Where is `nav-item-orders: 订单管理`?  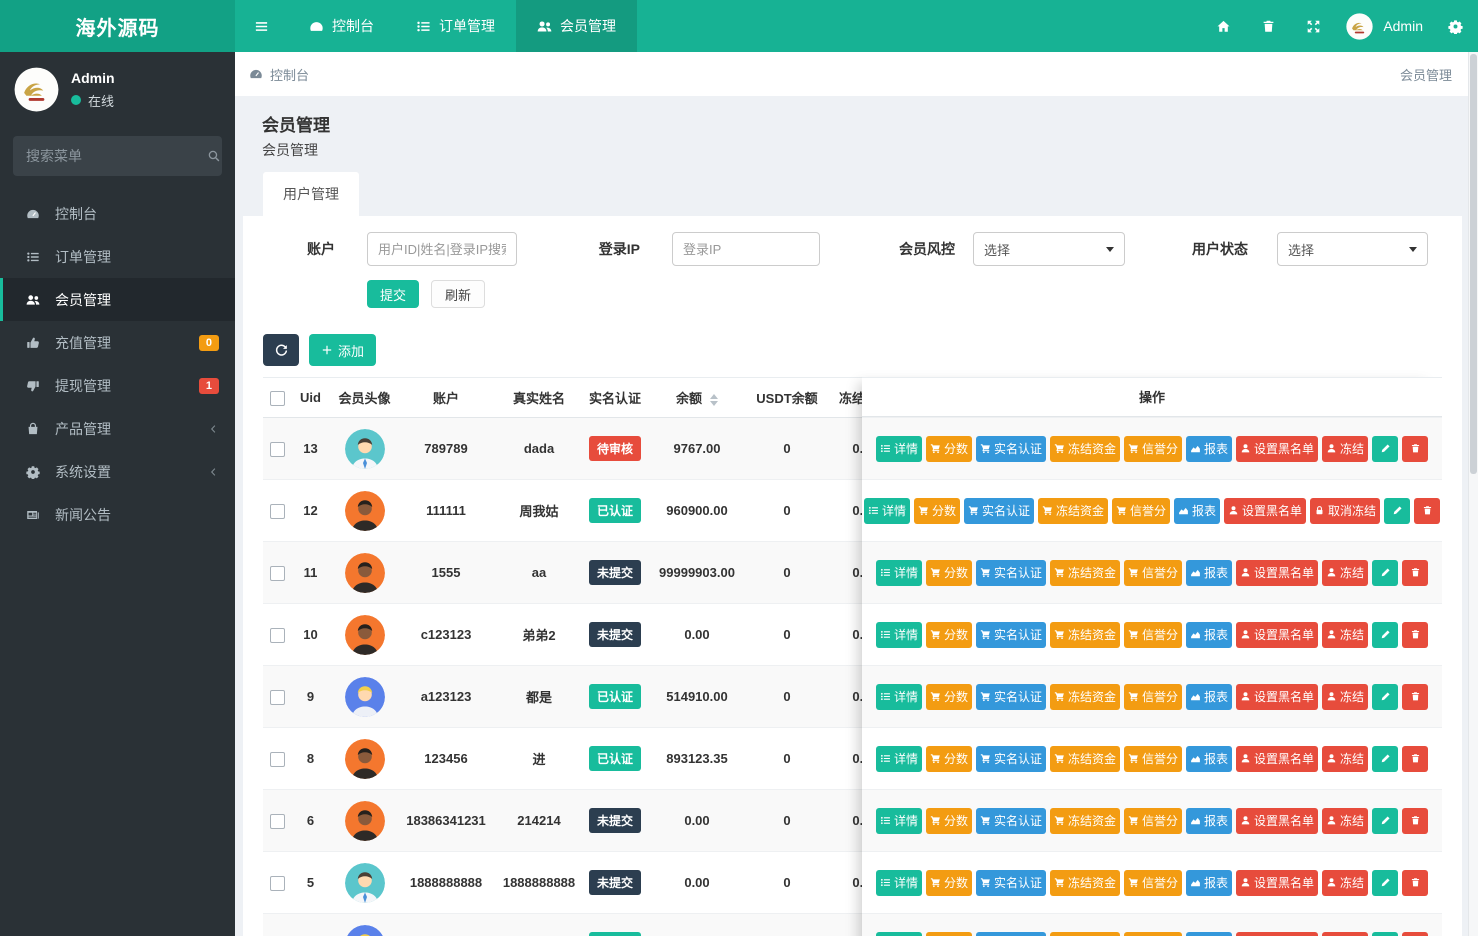
nav-item-orders: 订单管理 is located at coordinates (455, 26).